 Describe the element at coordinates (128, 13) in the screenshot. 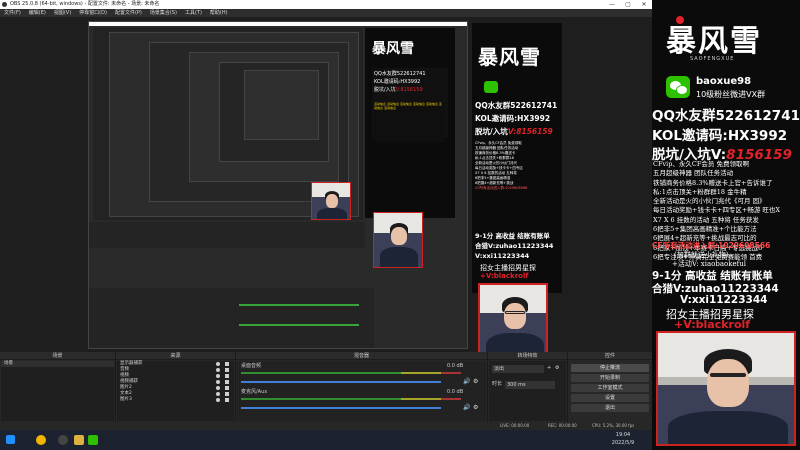

I see `menu-profile: 配置文件(P)` at that location.